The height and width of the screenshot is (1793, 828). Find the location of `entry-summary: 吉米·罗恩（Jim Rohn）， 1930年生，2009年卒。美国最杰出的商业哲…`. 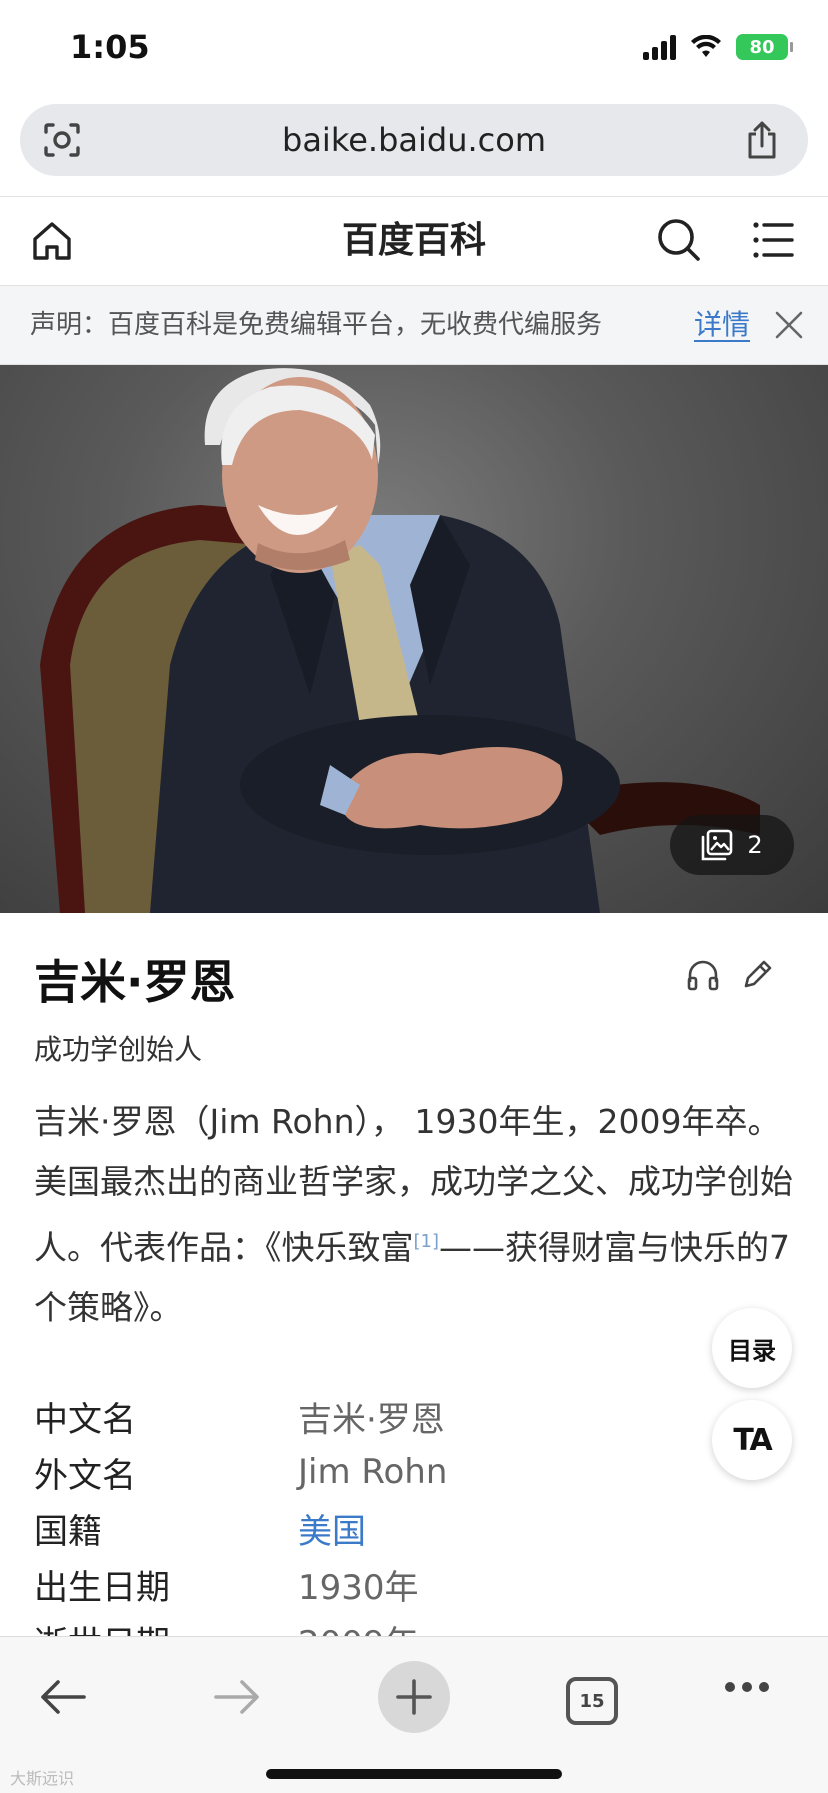

entry-summary: 吉米·罗恩（Jim Rohn）， 1930年生，2009年卒。美国最杰出的商业哲… is located at coordinates (414, 1215).